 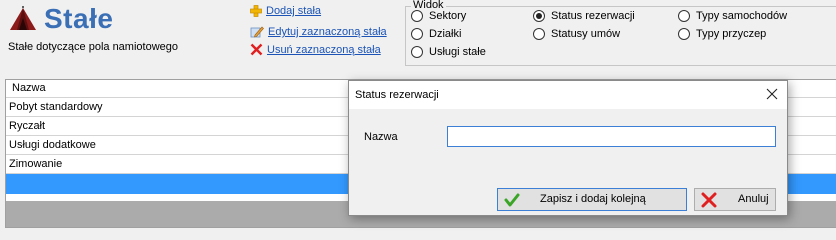 I want to click on radio-dzialki: Działki, so click(x=436, y=34).